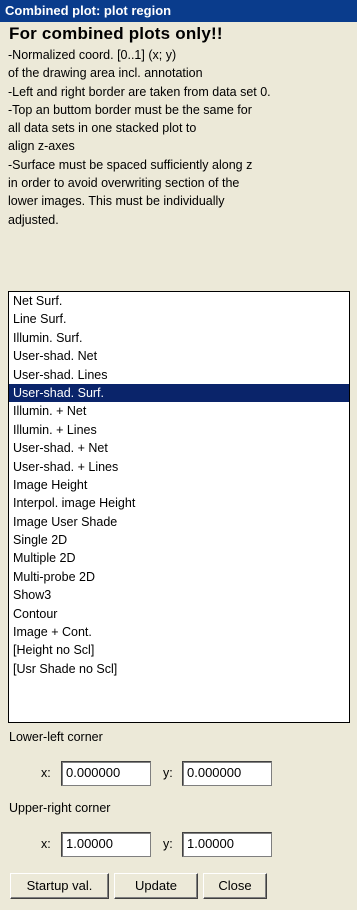  Describe the element at coordinates (179, 522) in the screenshot. I see `list-item: Image User Shade` at that location.